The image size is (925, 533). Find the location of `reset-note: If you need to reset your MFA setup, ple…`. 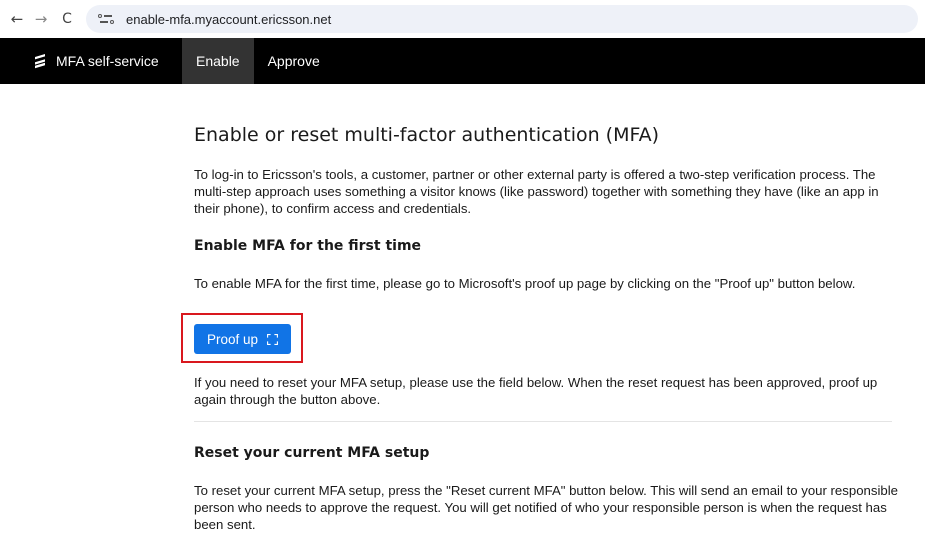

reset-note: If you need to reset your MFA setup, ple… is located at coordinates (536, 391).